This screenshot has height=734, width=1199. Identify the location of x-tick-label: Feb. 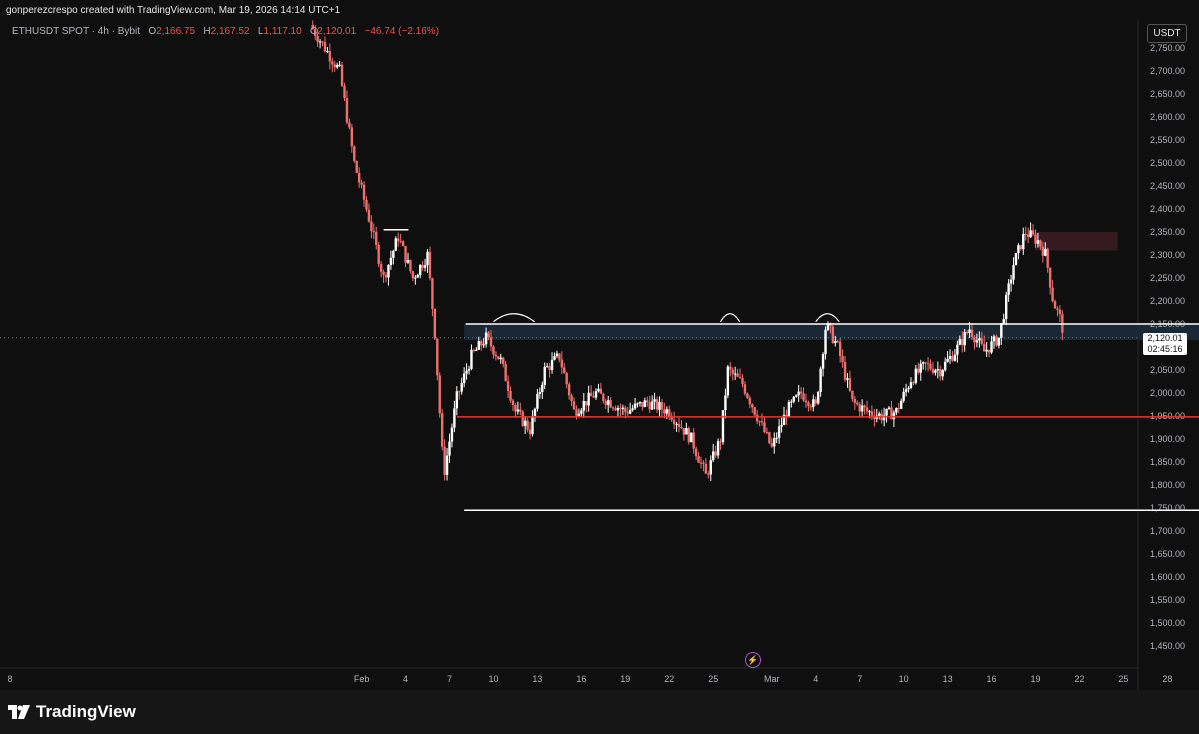
(362, 679).